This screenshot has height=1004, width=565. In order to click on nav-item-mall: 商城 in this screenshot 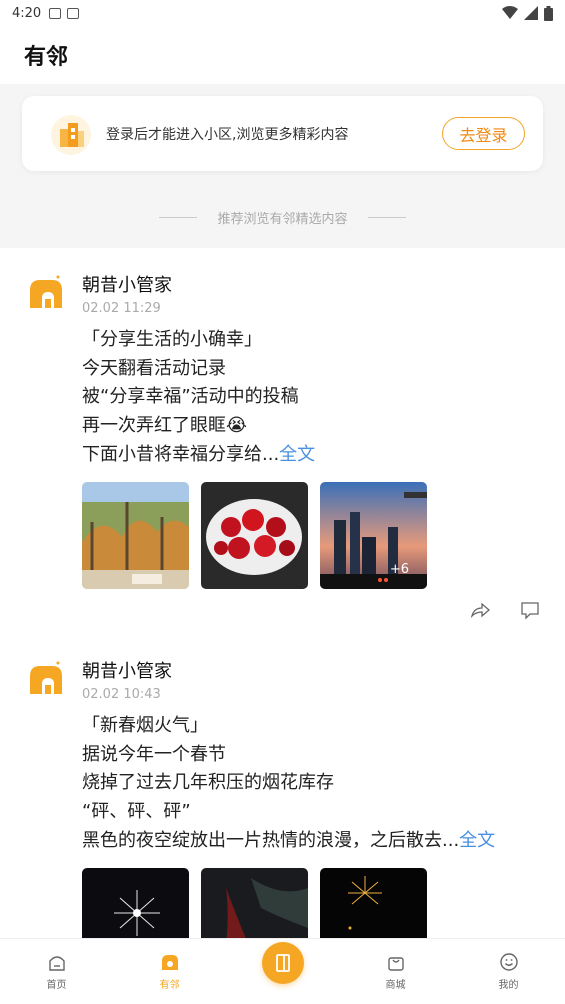, I will do `click(395, 971)`.